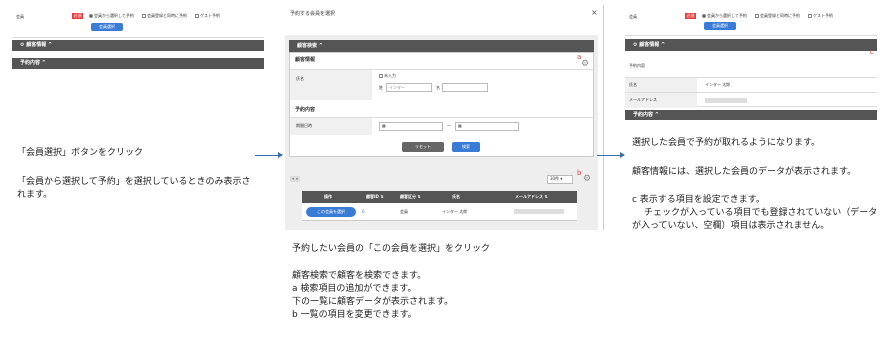  What do you see at coordinates (381, 87) in the screenshot?
I see `sei-label: 姓` at bounding box center [381, 87].